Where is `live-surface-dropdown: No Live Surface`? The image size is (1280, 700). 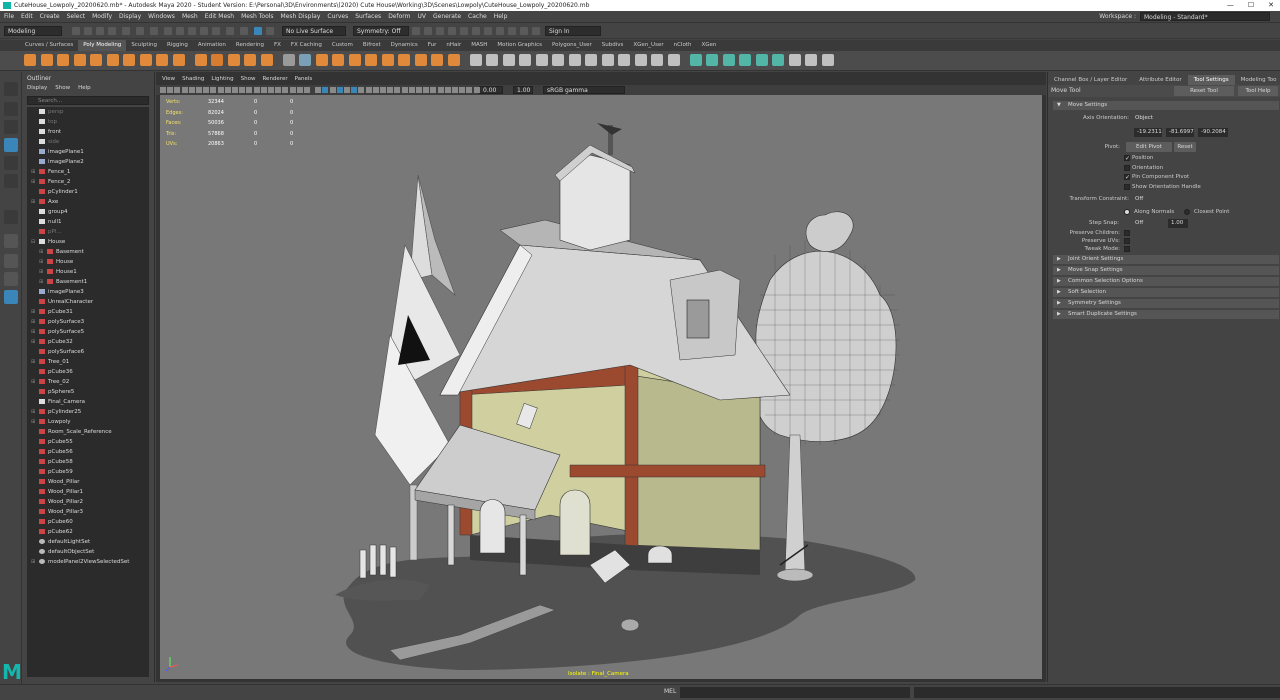
live-surface-dropdown: No Live Surface is located at coordinates (314, 31).